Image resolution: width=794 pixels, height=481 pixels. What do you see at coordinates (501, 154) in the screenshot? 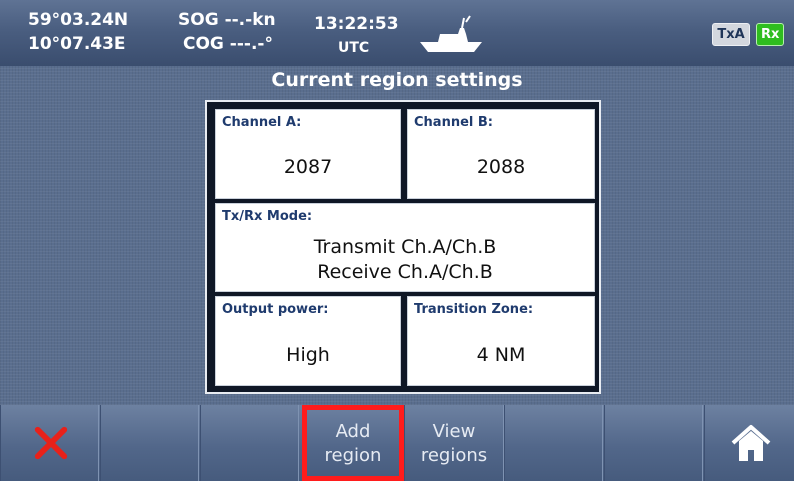
I see `channel-b-cell: Channel B: 2088` at bounding box center [501, 154].